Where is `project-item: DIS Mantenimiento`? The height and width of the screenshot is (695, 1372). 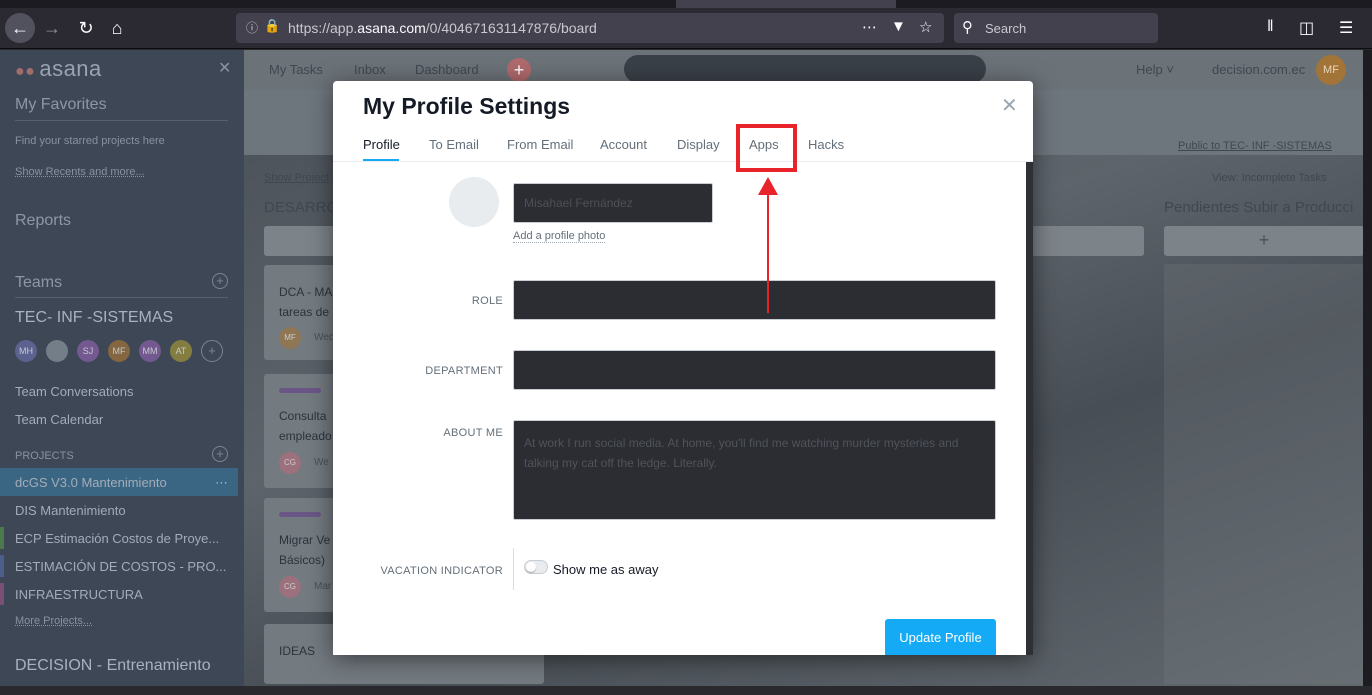 project-item: DIS Mantenimiento is located at coordinates (70, 510).